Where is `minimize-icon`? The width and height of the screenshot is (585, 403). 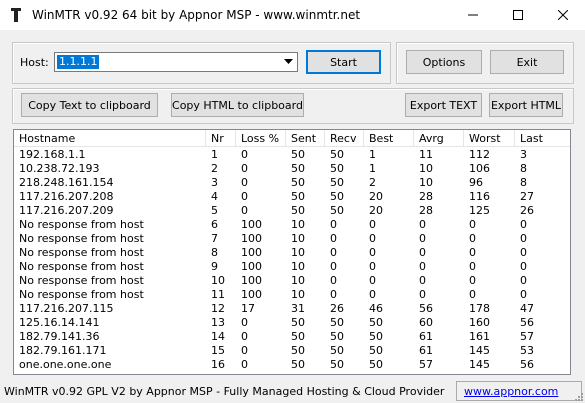
minimize-icon is located at coordinates (472, 15).